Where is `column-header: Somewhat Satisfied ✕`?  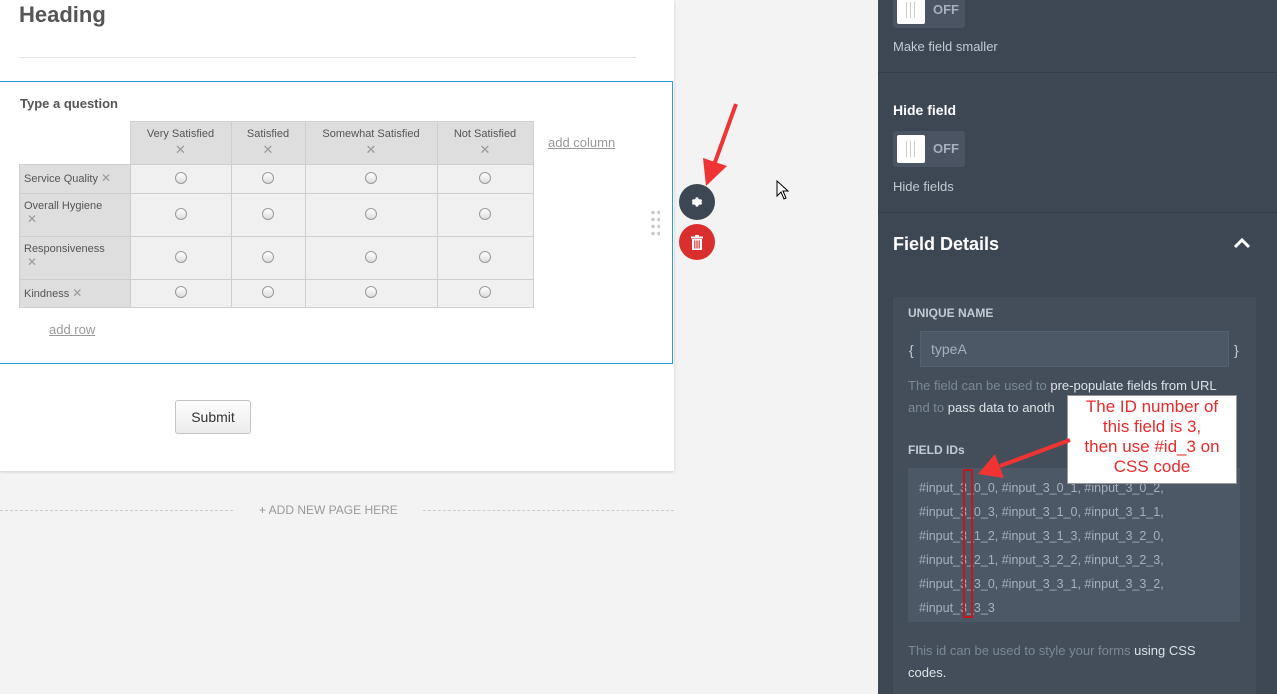 column-header: Somewhat Satisfied ✕ is located at coordinates (371, 143).